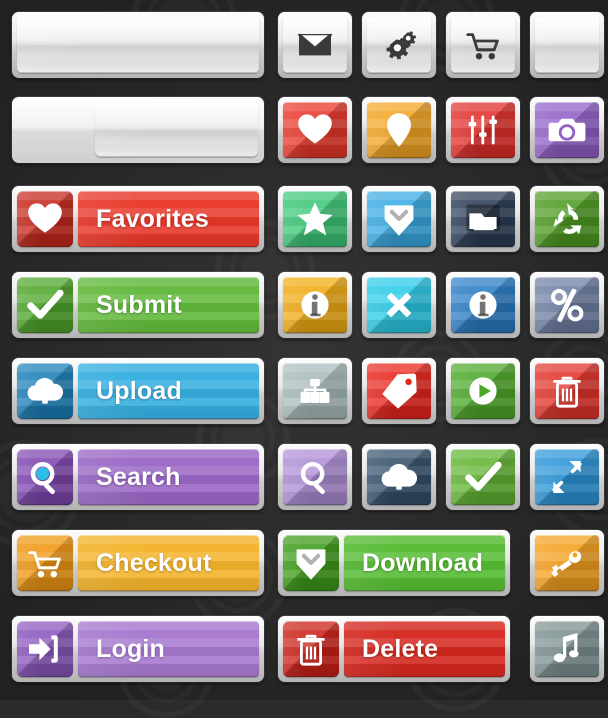 The image size is (608, 718). What do you see at coordinates (45, 649) in the screenshot?
I see `login-icon` at bounding box center [45, 649].